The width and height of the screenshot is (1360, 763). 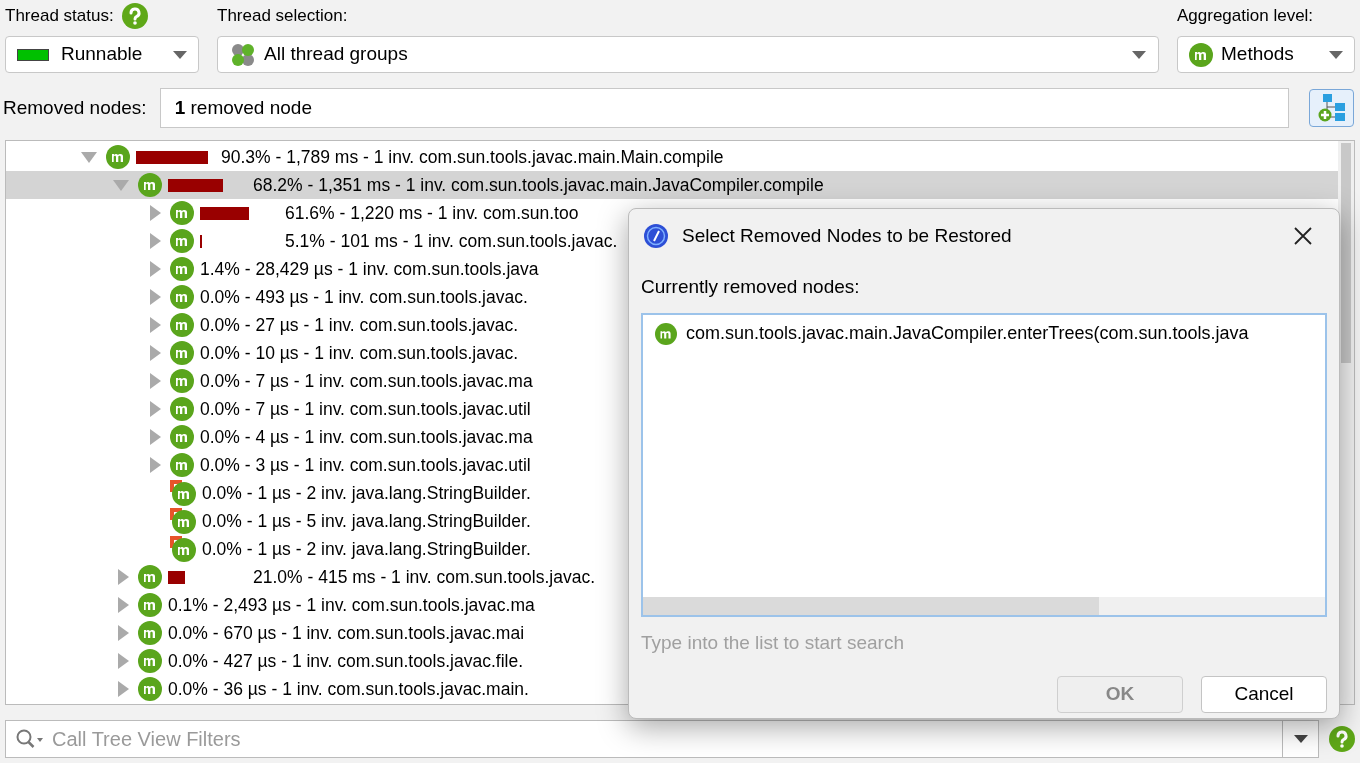 I want to click on removed-nodes-label: Removed nodes:, so click(x=75, y=107).